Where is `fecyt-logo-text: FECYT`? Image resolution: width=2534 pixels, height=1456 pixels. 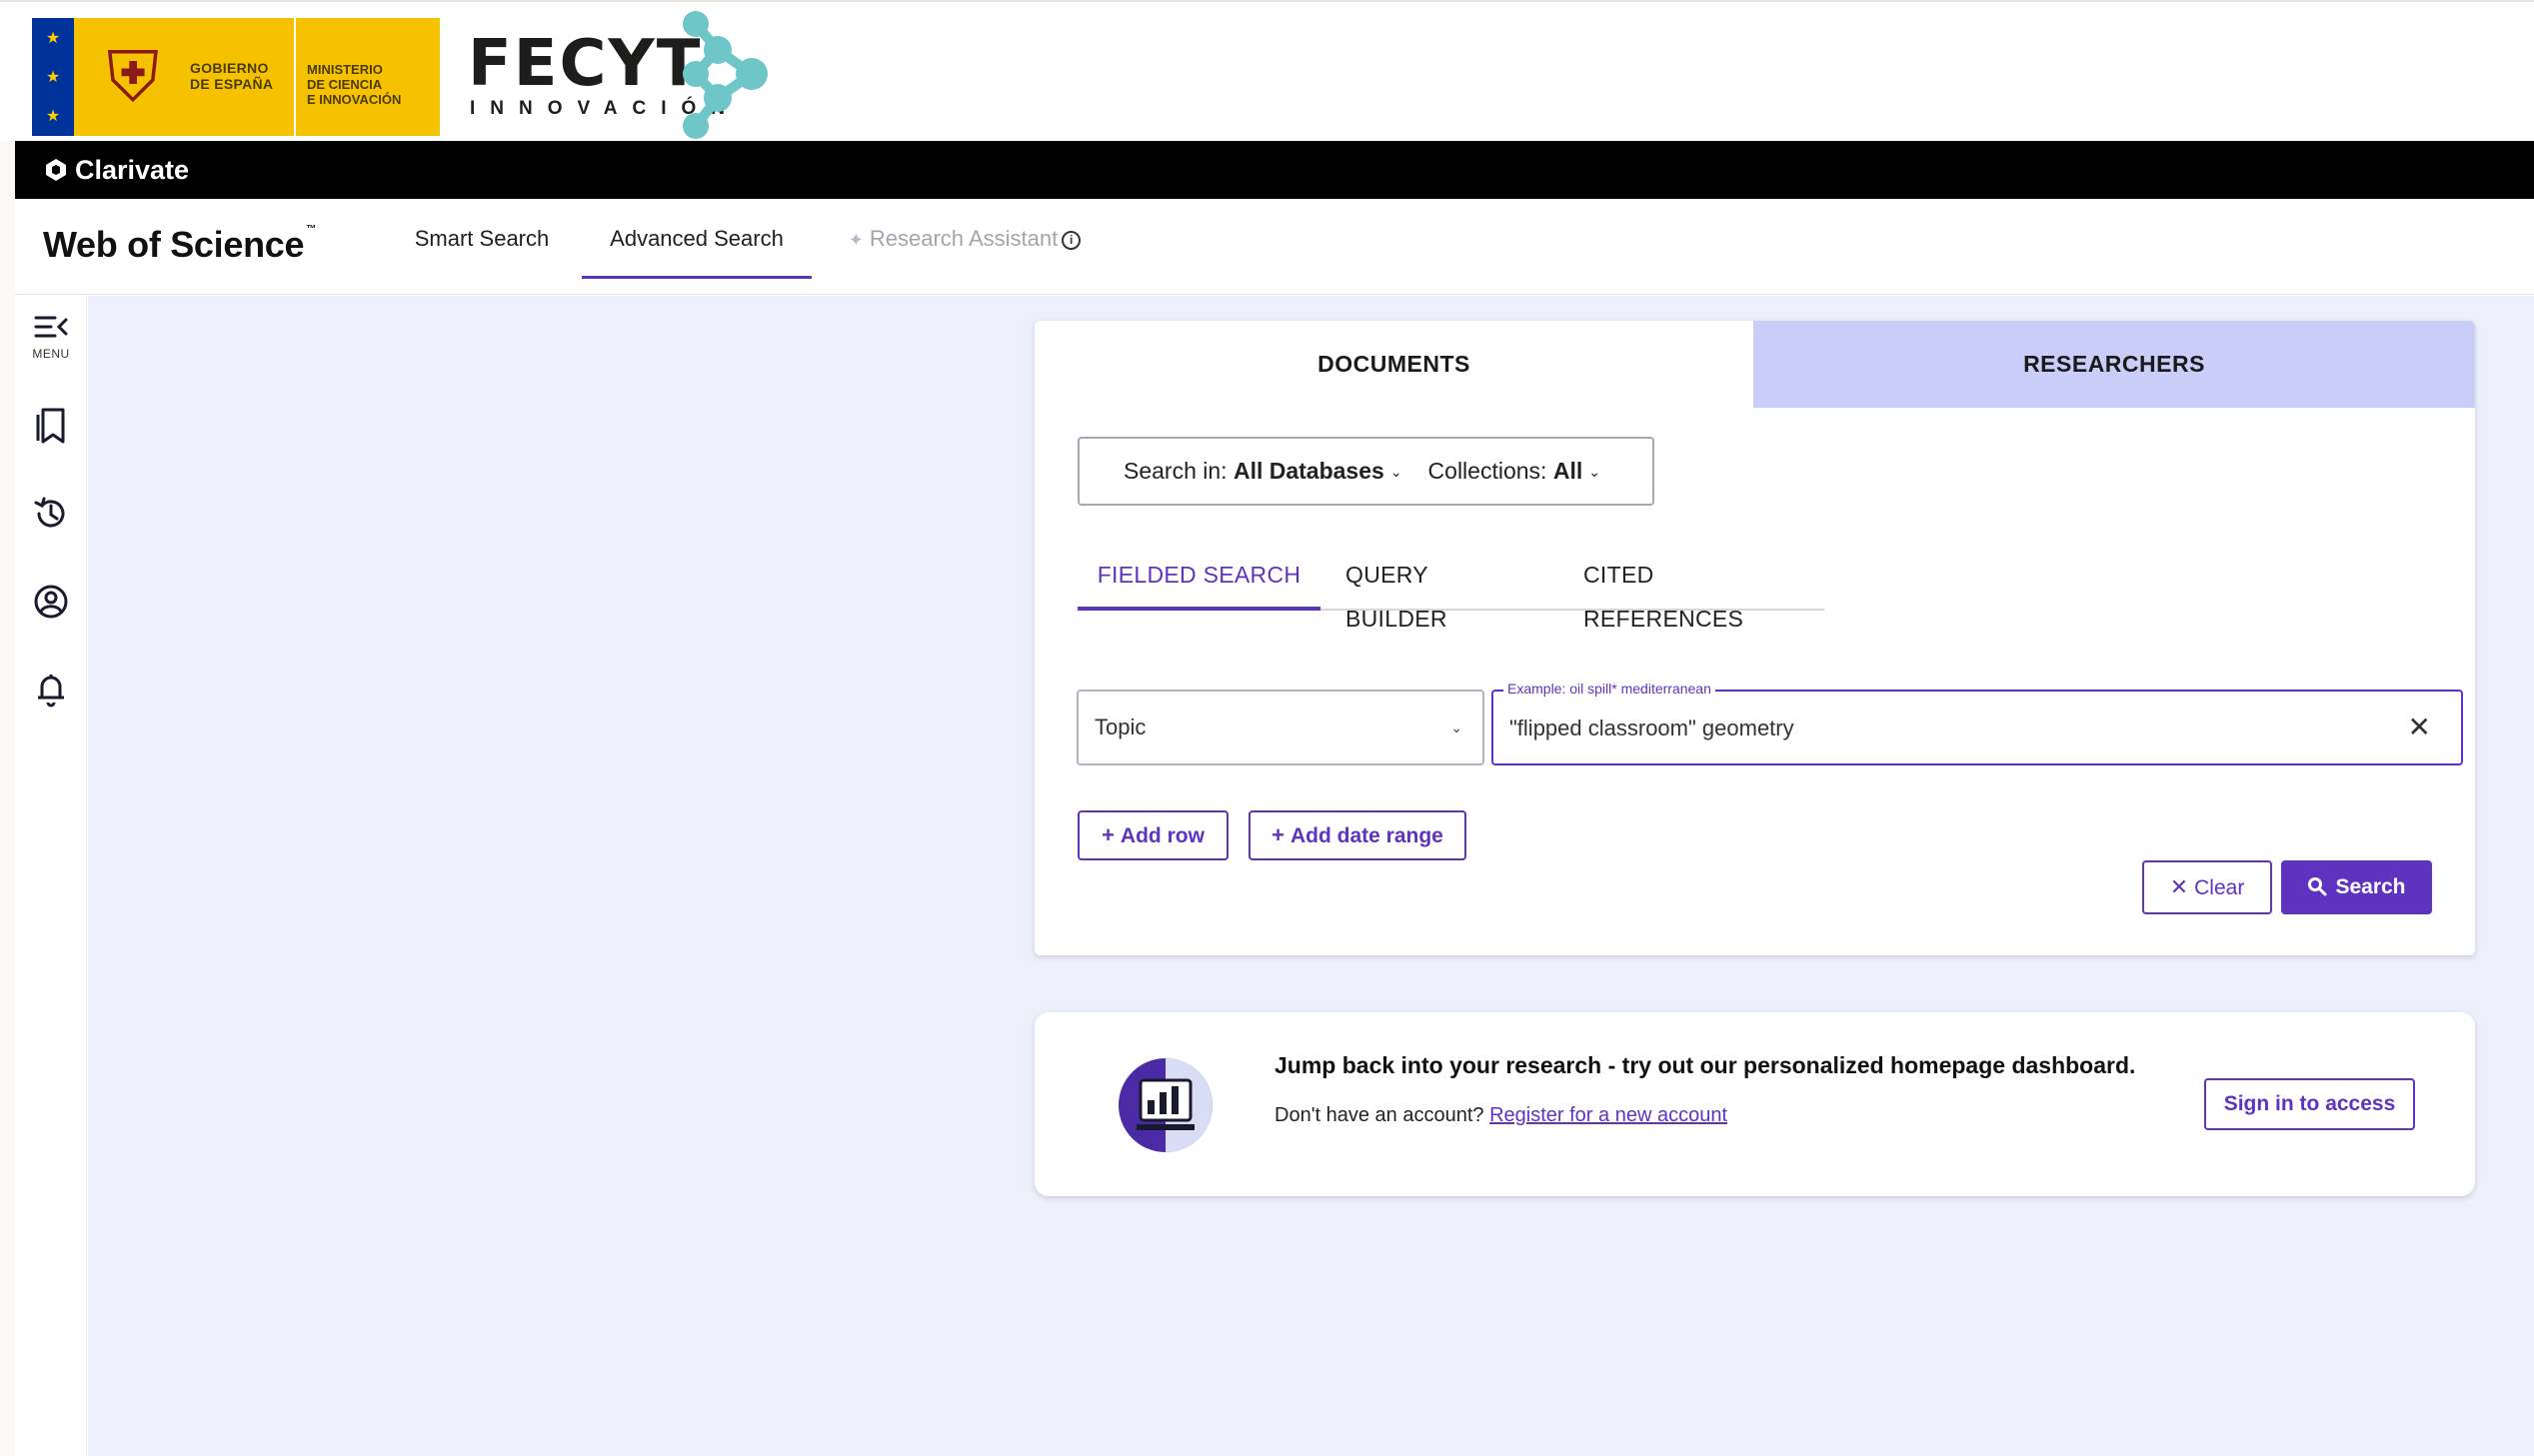 fecyt-logo-text: FECYT is located at coordinates (585, 64).